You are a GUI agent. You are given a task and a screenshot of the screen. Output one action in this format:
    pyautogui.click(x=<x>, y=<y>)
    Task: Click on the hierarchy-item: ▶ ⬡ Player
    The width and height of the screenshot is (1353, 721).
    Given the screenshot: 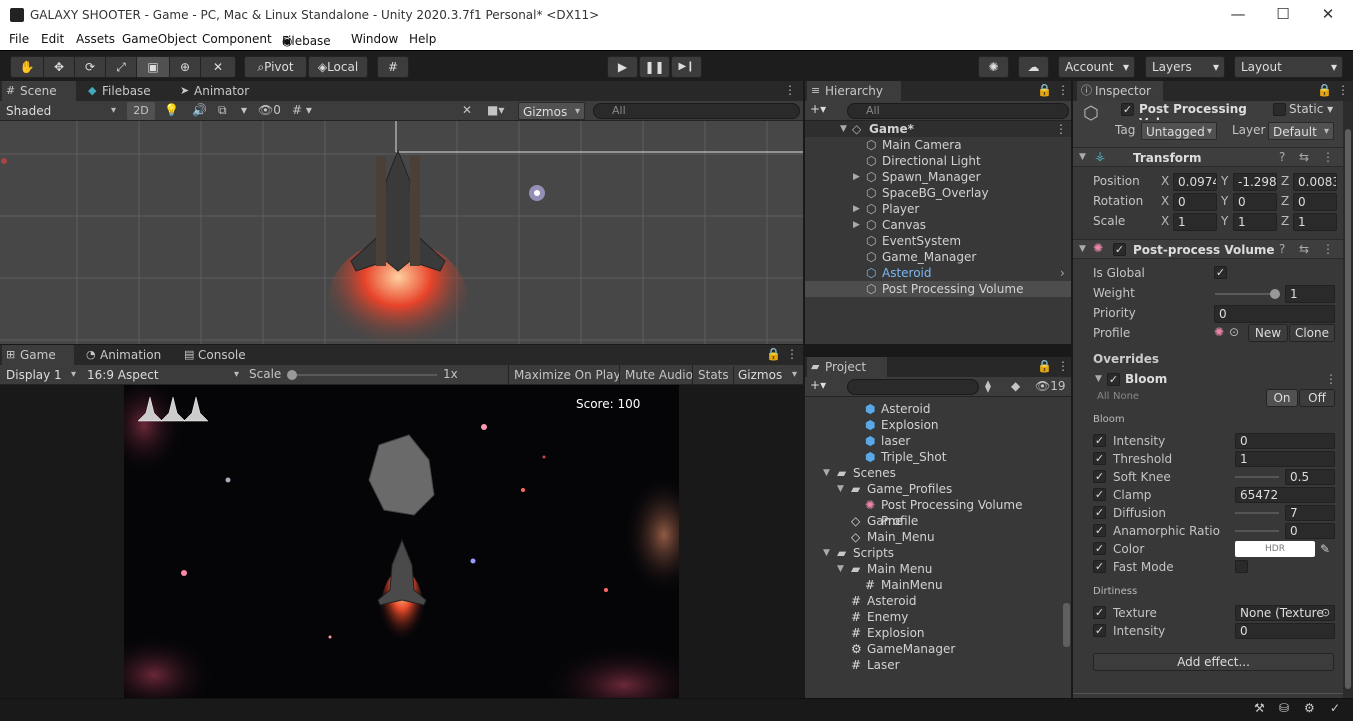 What is the action you would take?
    pyautogui.click(x=938, y=209)
    